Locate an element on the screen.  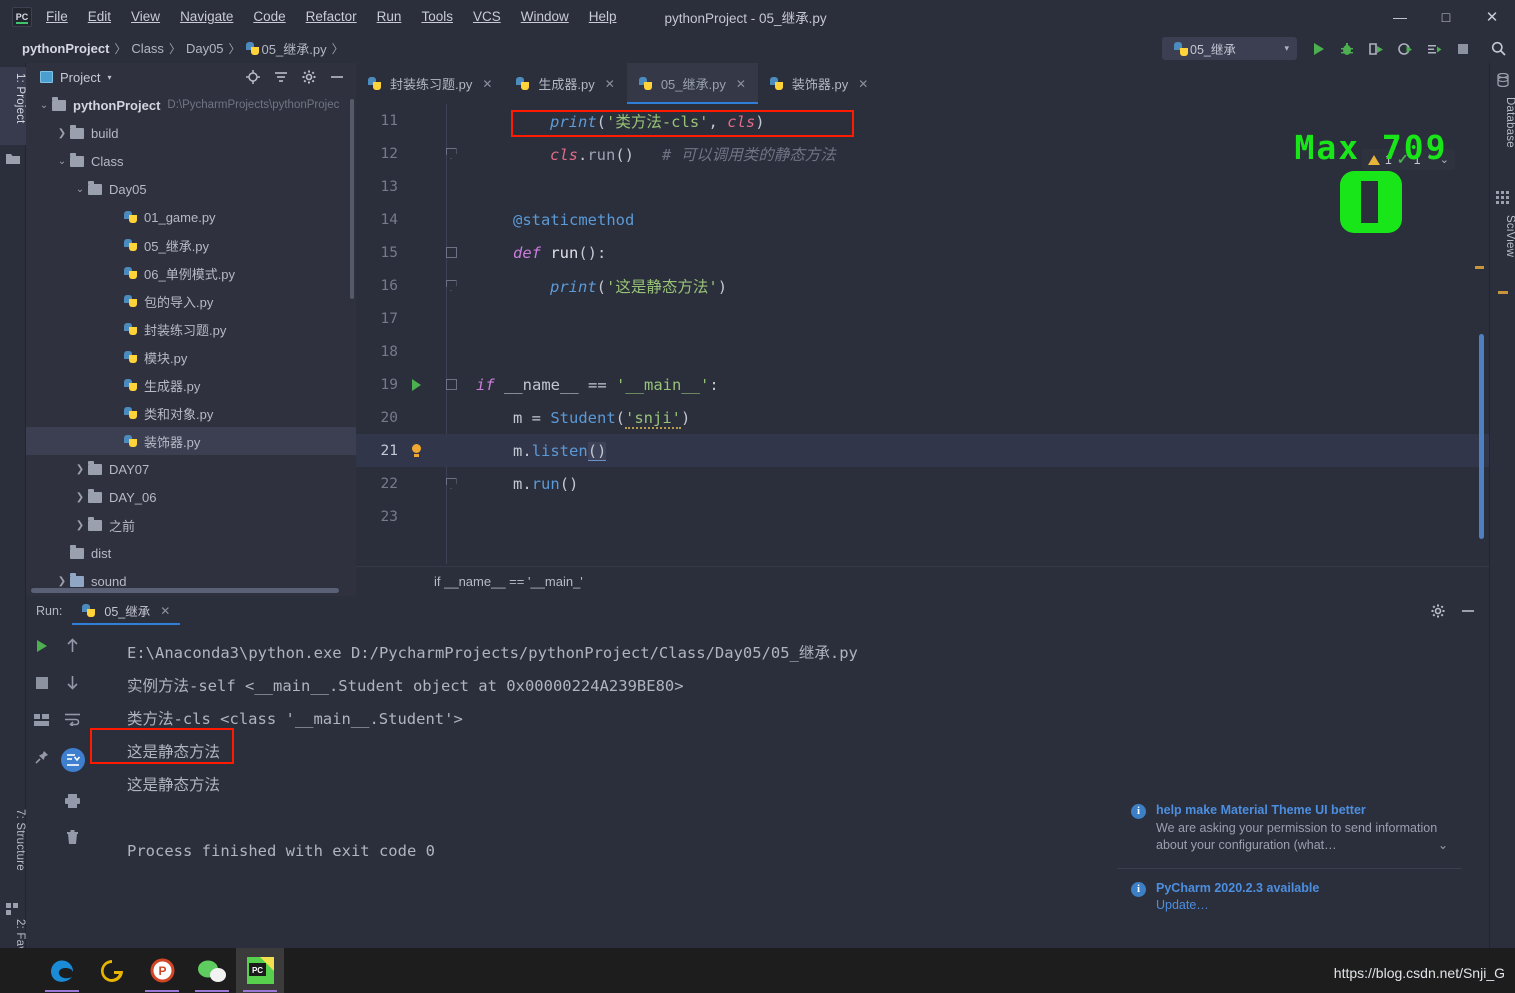
editor-tab: 生成器.py ✕ is located at coordinates (565, 83).